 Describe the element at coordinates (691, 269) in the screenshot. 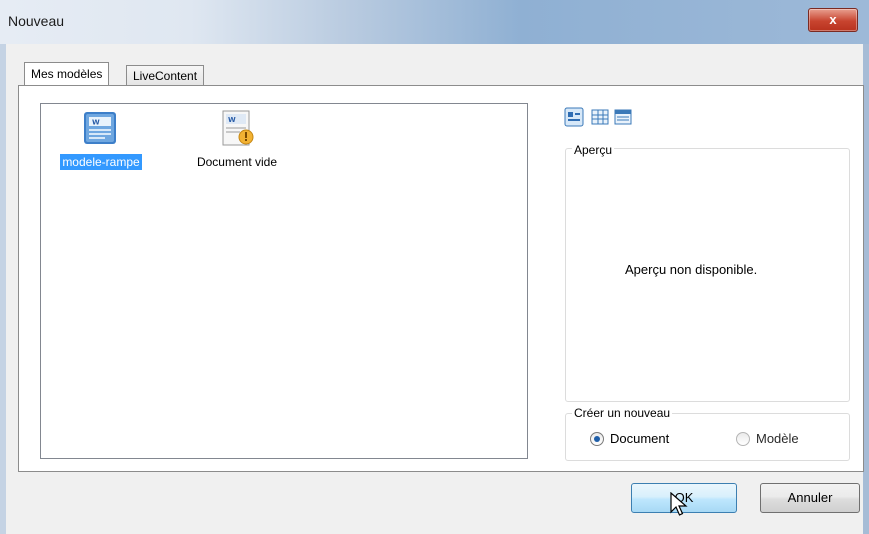

I see `preview-unavailable-text: Aperçu non disponible.` at that location.